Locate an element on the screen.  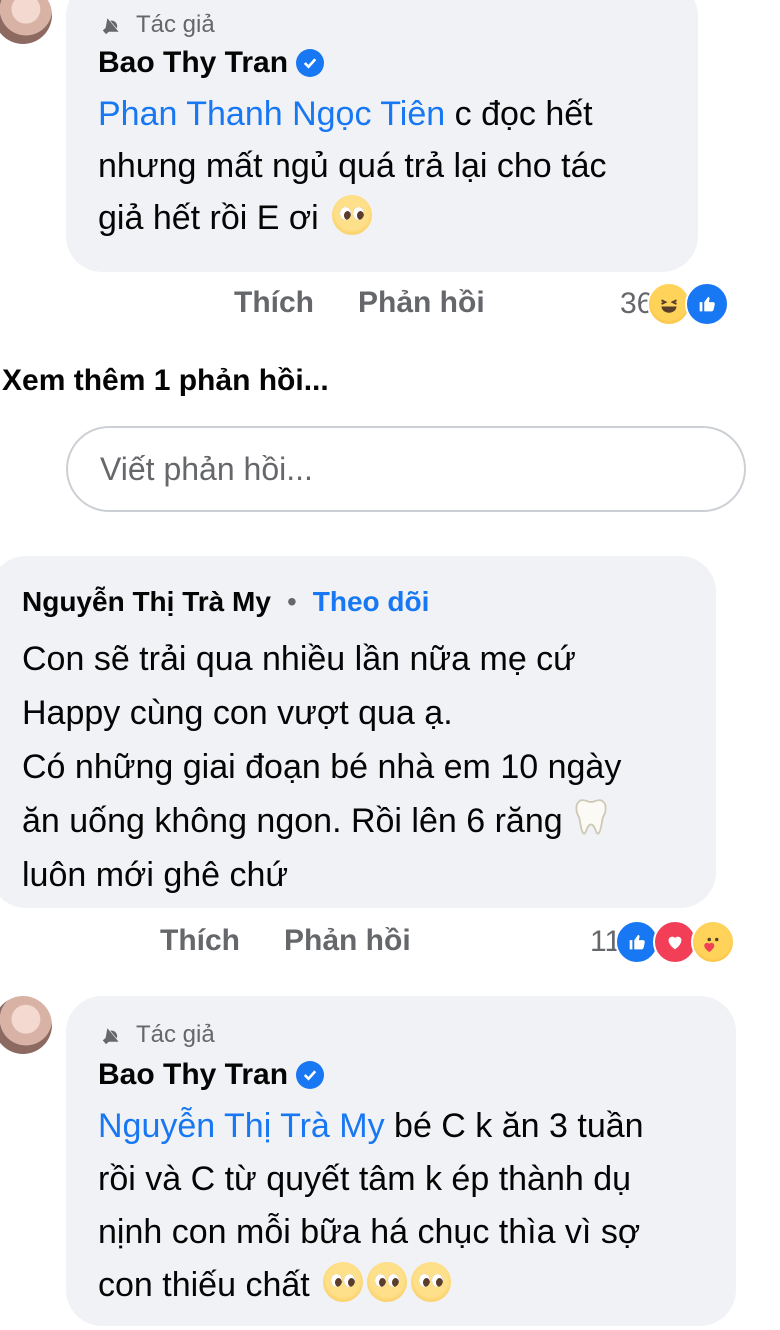
comment-line: Con sẽ trải qua nhiều lần nữa mẹ cứ is located at coordinates (299, 659).